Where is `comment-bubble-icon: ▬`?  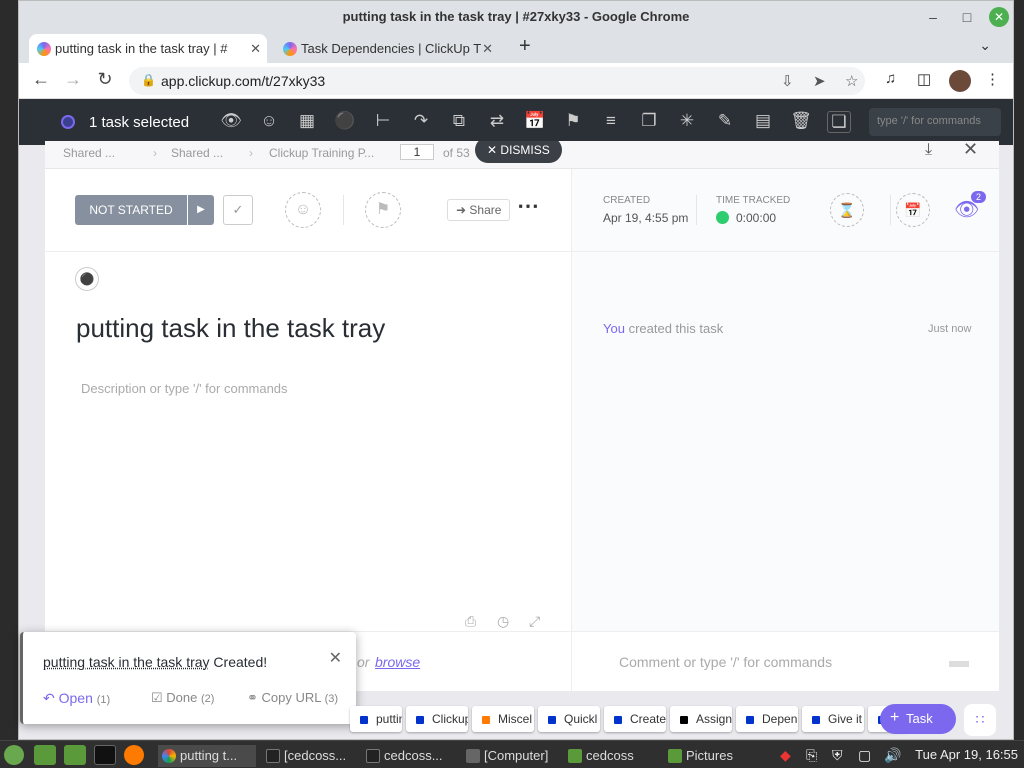 comment-bubble-icon: ▬ is located at coordinates (959, 661).